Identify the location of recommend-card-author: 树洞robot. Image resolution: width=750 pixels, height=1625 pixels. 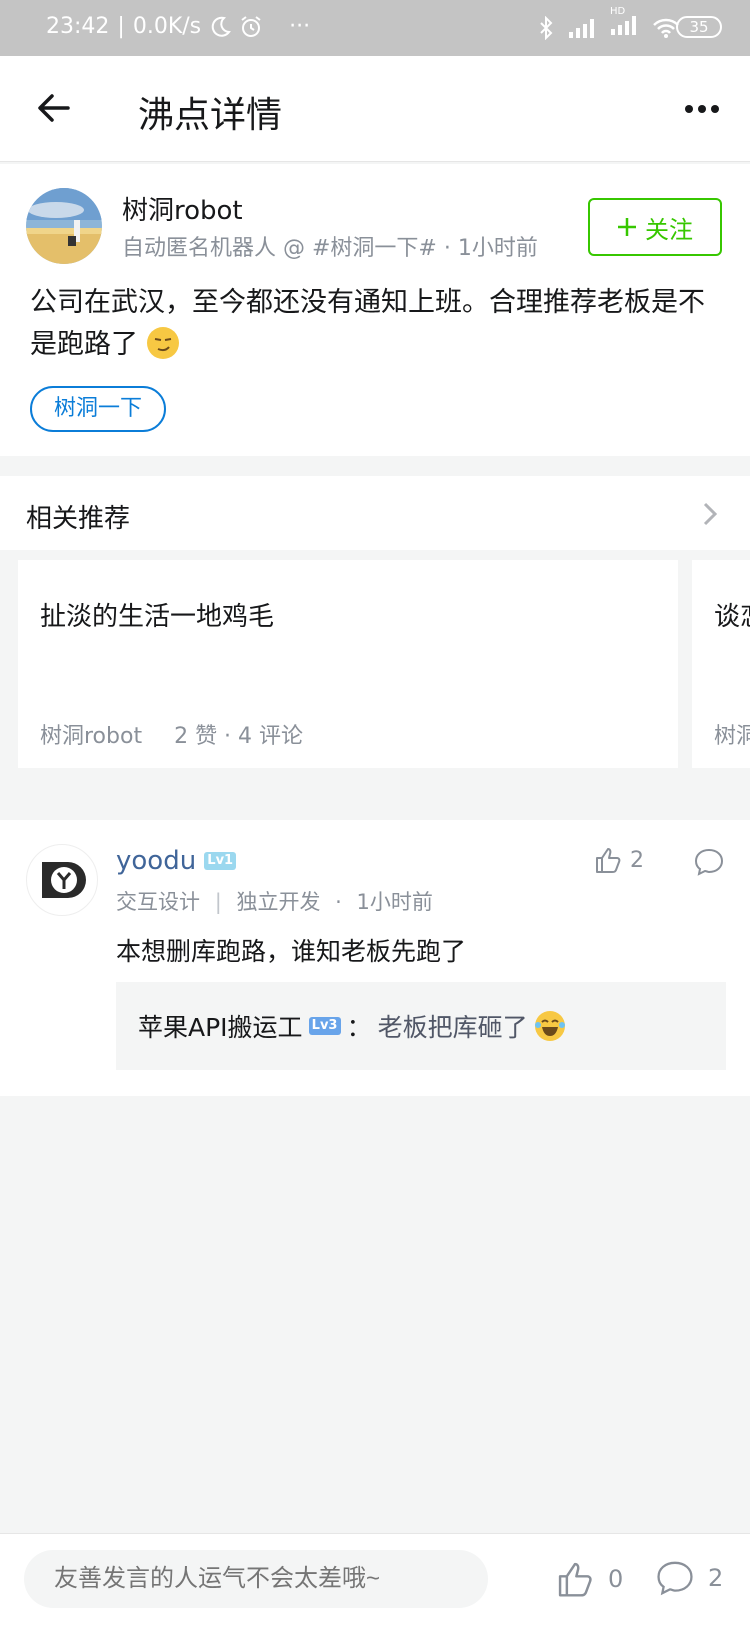
(91, 736).